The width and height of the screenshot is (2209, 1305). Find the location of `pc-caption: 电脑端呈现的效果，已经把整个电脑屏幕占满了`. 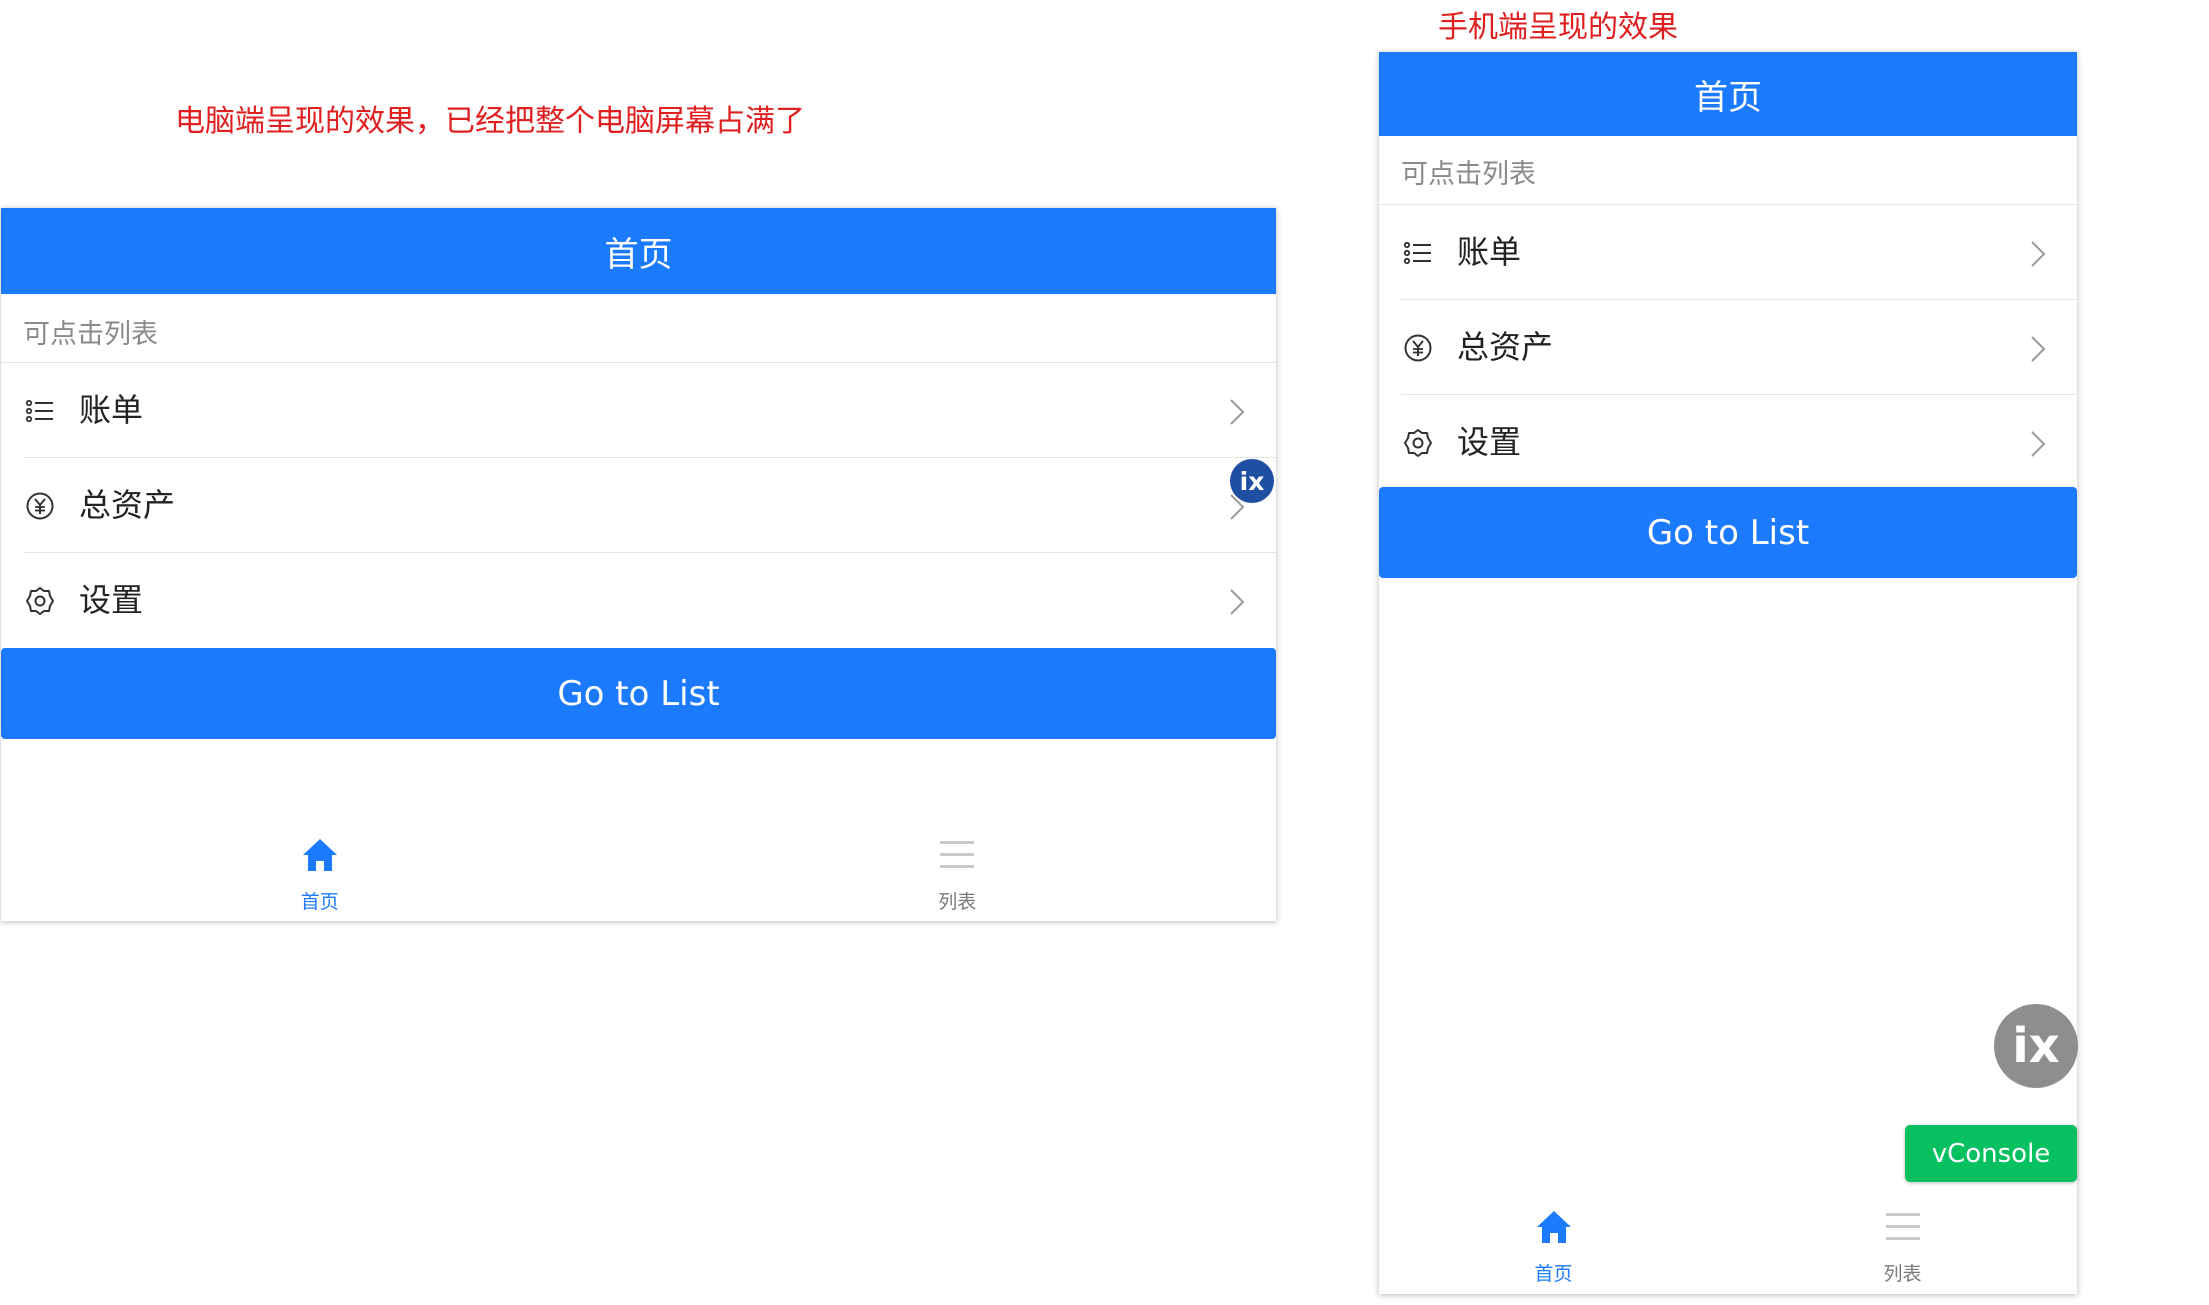

pc-caption: 电脑端呈现的效果，已经把整个电脑屏幕占满了 is located at coordinates (490, 121).